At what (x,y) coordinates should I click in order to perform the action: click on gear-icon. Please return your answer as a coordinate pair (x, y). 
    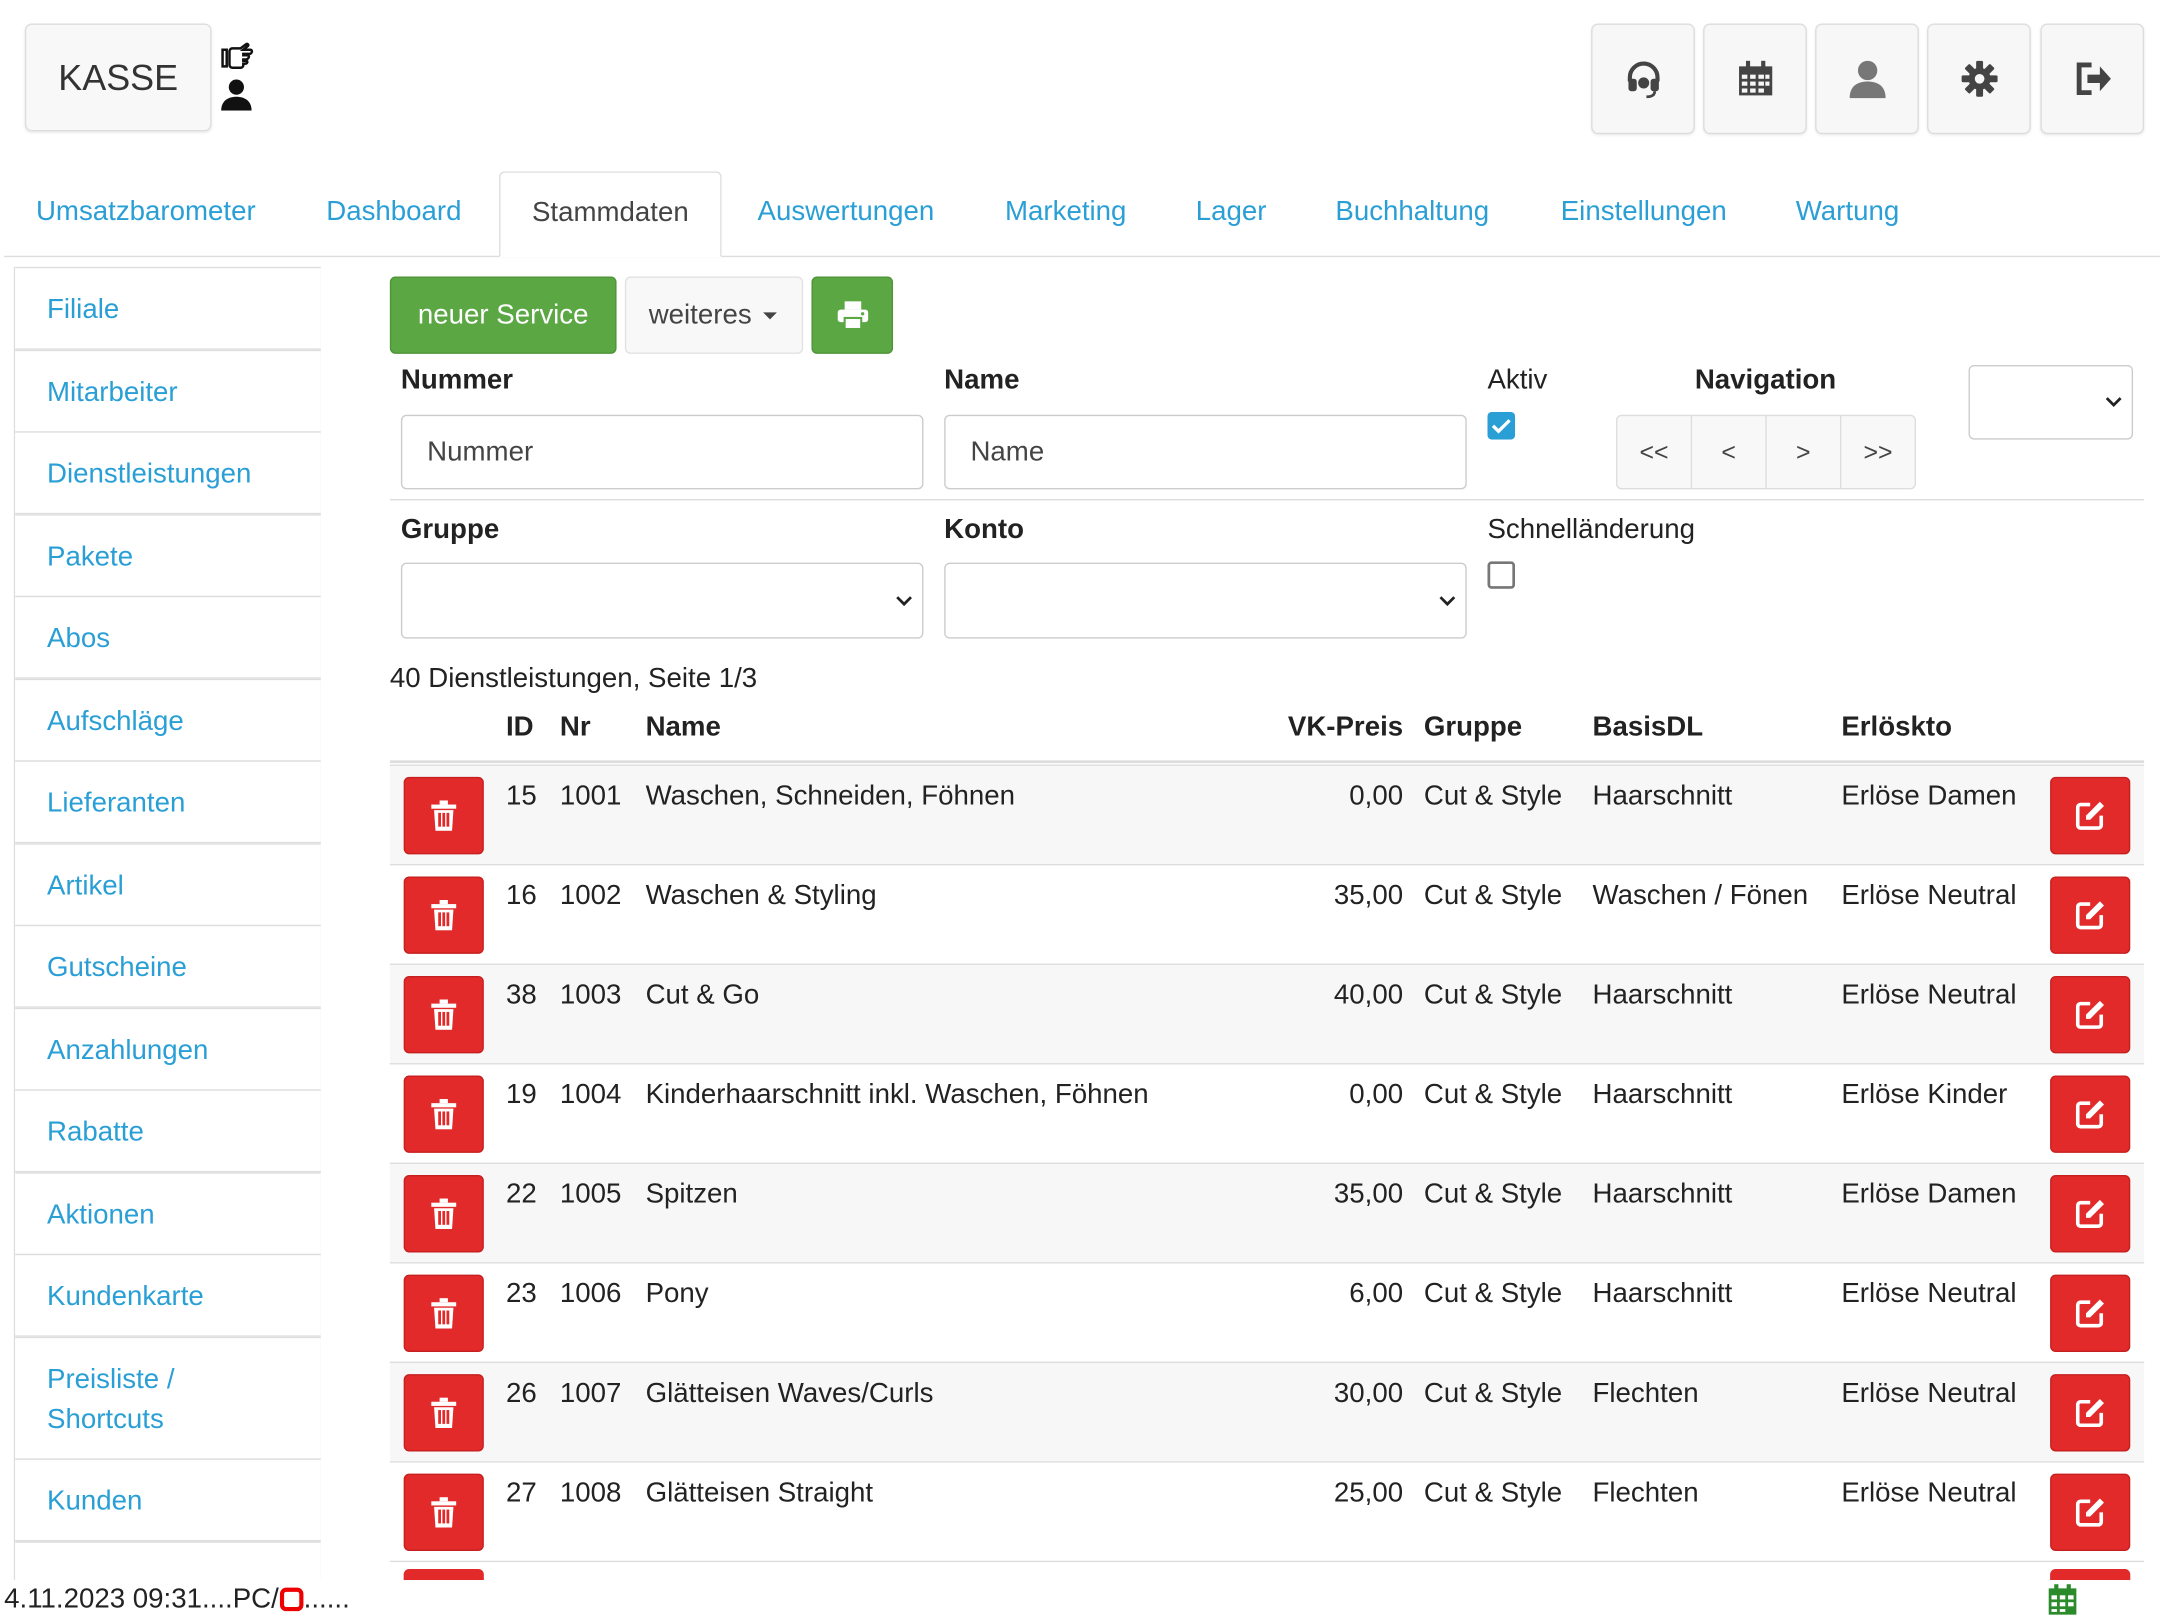
    Looking at the image, I should click on (1978, 78).